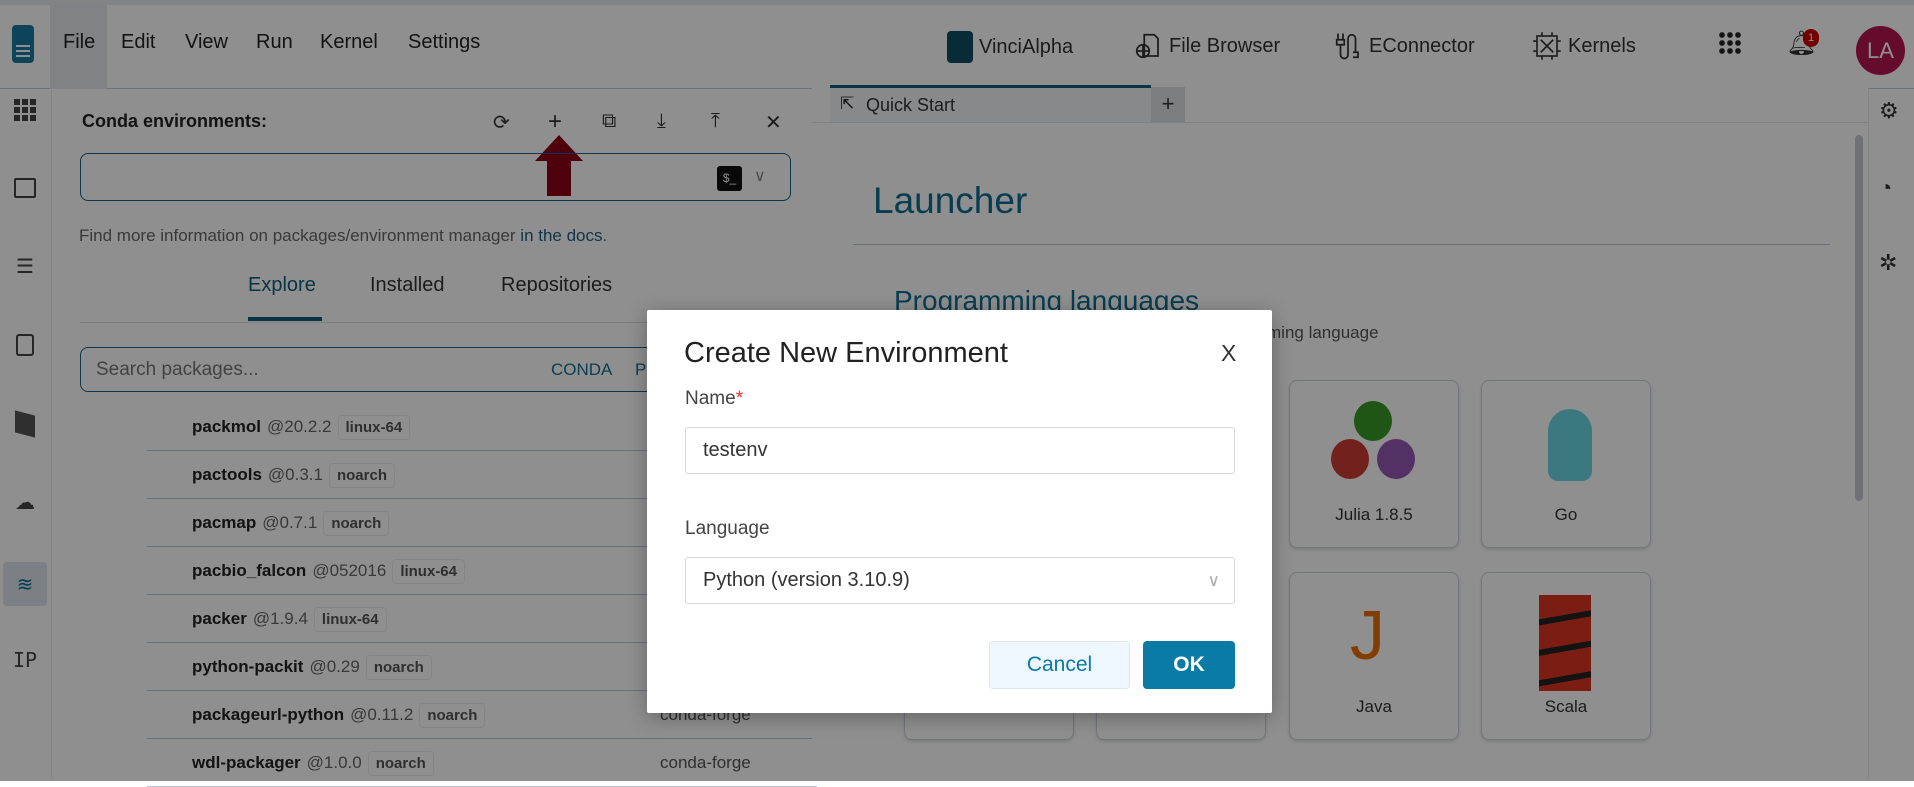 This screenshot has height=787, width=1914. Describe the element at coordinates (846, 353) in the screenshot. I see `dialog-title: Create New Environment` at that location.